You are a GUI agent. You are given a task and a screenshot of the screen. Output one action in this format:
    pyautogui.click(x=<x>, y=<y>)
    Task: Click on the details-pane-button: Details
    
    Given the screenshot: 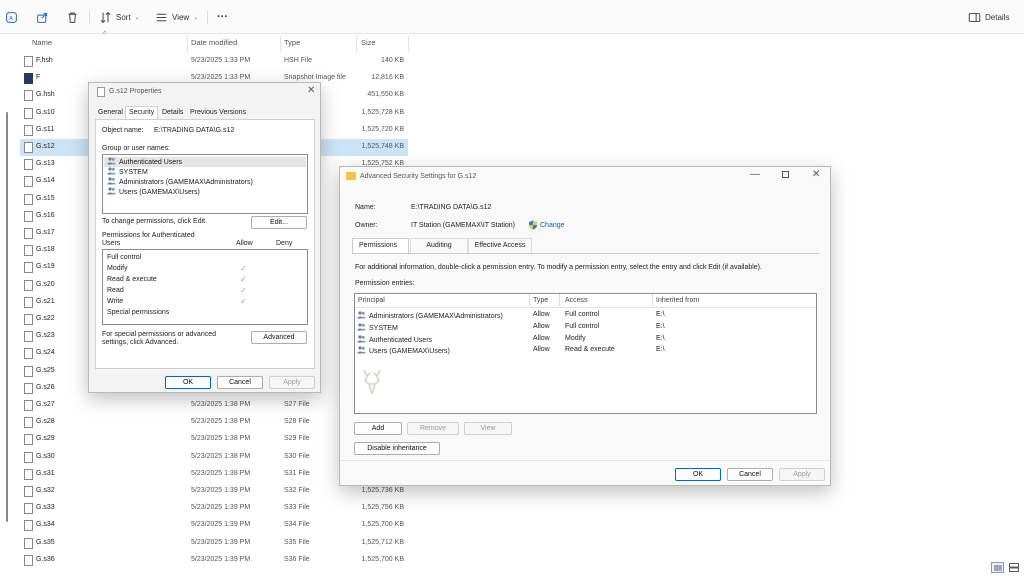 What is the action you would take?
    pyautogui.click(x=988, y=17)
    